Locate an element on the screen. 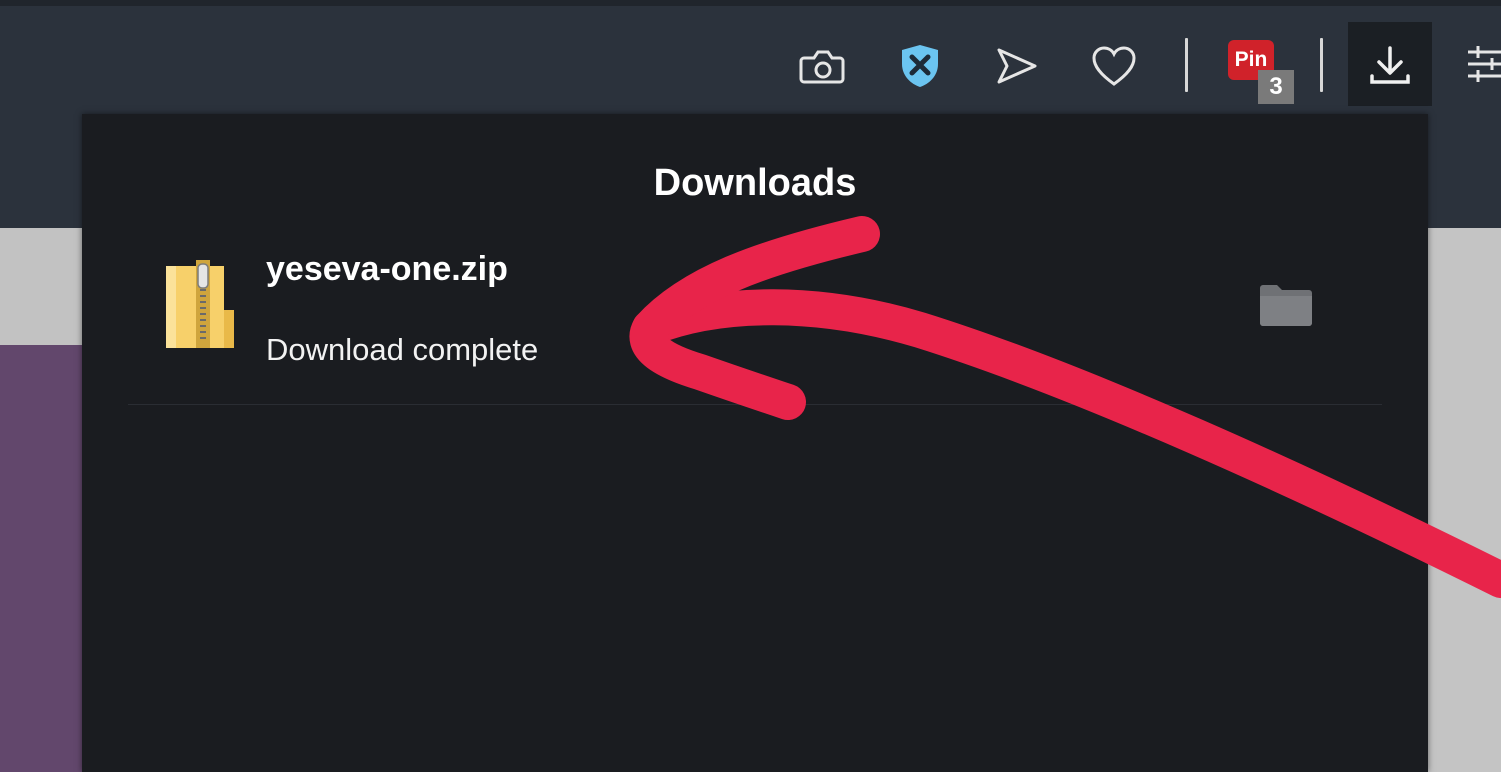 This screenshot has width=1501, height=772. zip-folder-icon is located at coordinates (200, 304).